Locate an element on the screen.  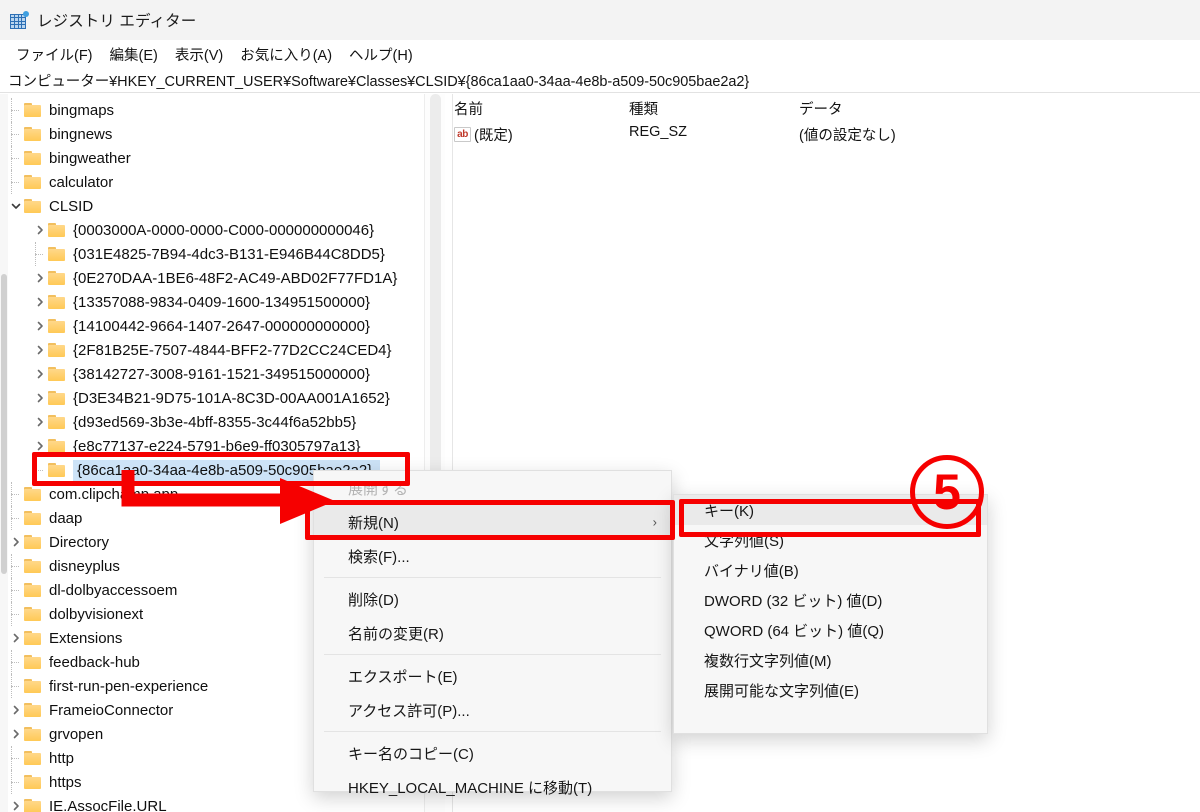
tree-item-label: {e8c77137-e224-5791-b6e9-ff0305797a13} is located at coordinates (217, 446).